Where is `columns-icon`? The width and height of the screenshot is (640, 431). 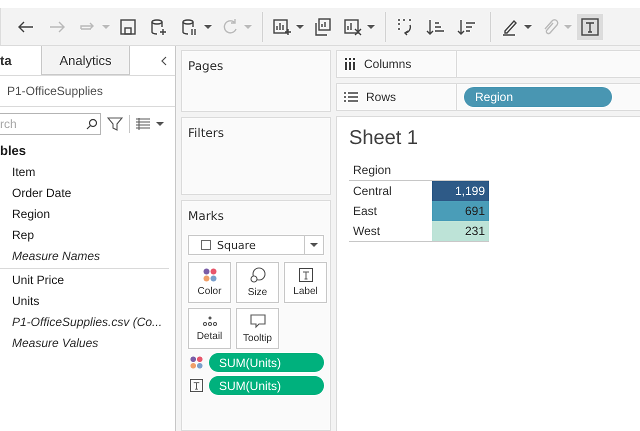 columns-icon is located at coordinates (350, 64).